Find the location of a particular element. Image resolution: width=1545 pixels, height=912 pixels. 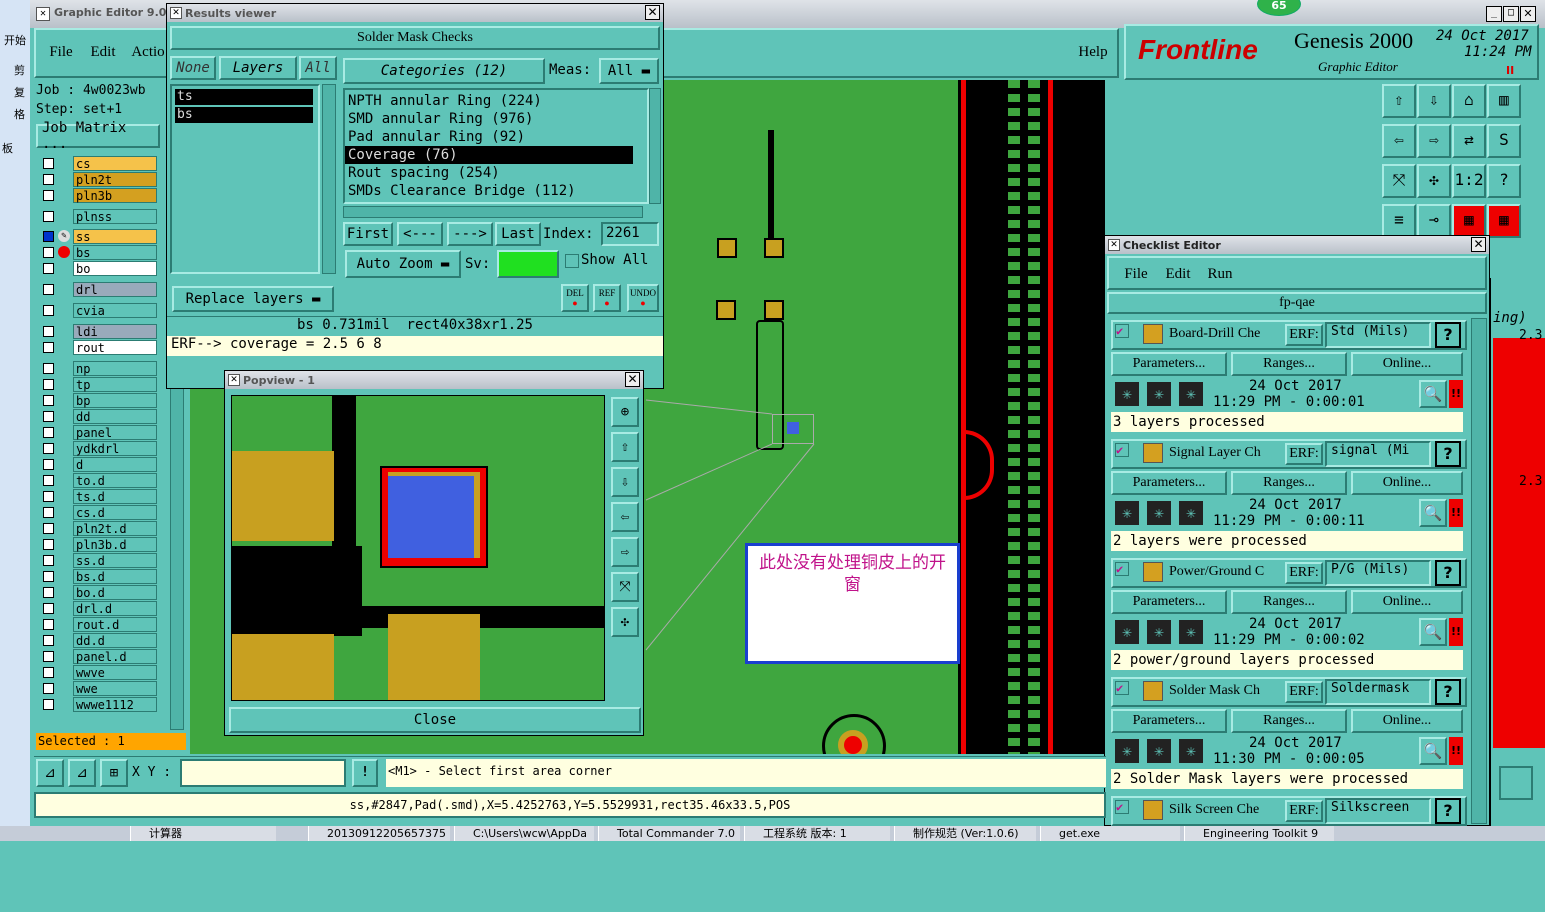

layer-red-icon: ▦ is located at coordinates (1469, 221).